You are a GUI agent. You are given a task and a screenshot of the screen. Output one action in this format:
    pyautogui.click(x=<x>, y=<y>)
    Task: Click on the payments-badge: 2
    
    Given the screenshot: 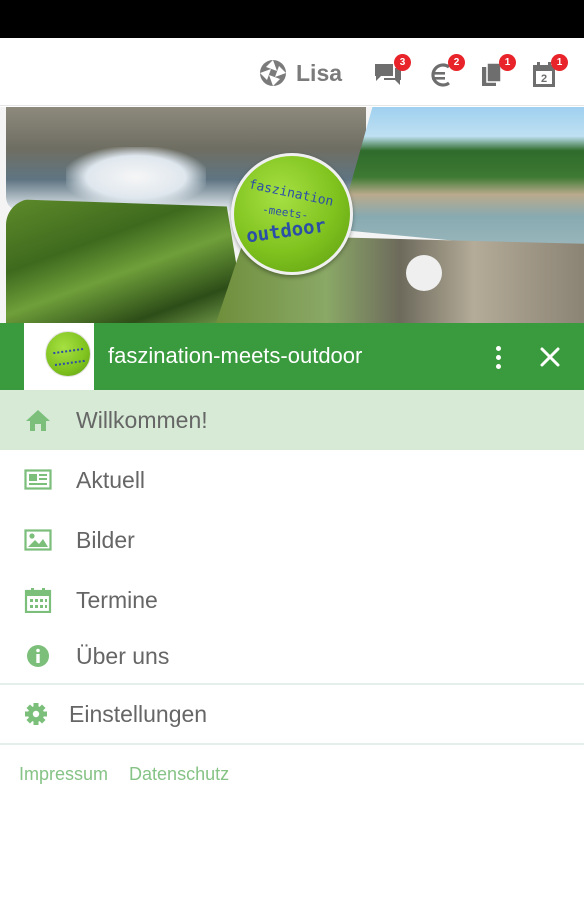 What is the action you would take?
    pyautogui.click(x=456, y=62)
    